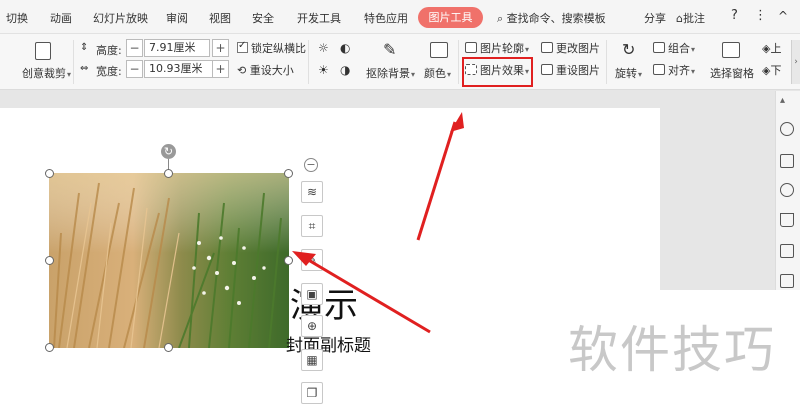 The width and height of the screenshot is (800, 409). I want to click on align-button: 对齐▾, so click(681, 70).